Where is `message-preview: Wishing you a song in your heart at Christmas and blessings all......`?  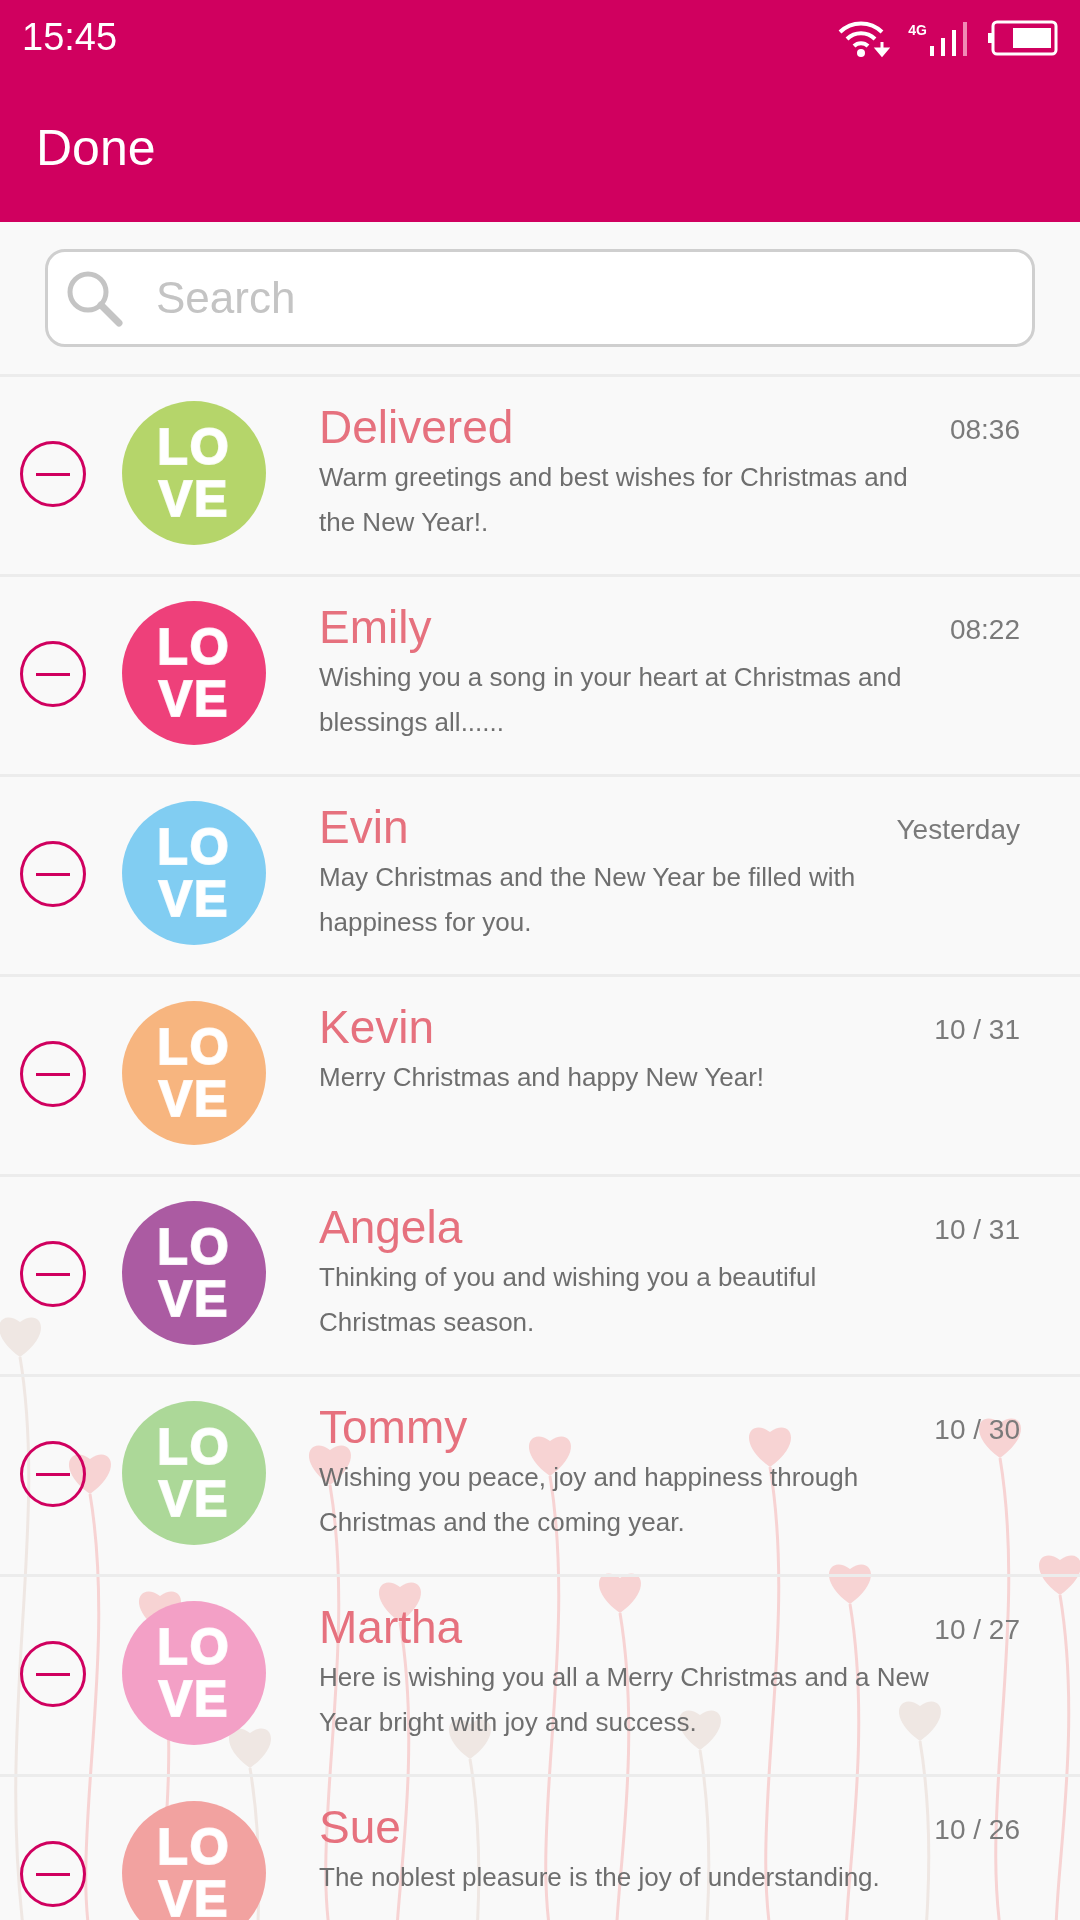
message-preview: Wishing you a song in your heart at Christmas and blessings all...... is located at coordinates (611, 700).